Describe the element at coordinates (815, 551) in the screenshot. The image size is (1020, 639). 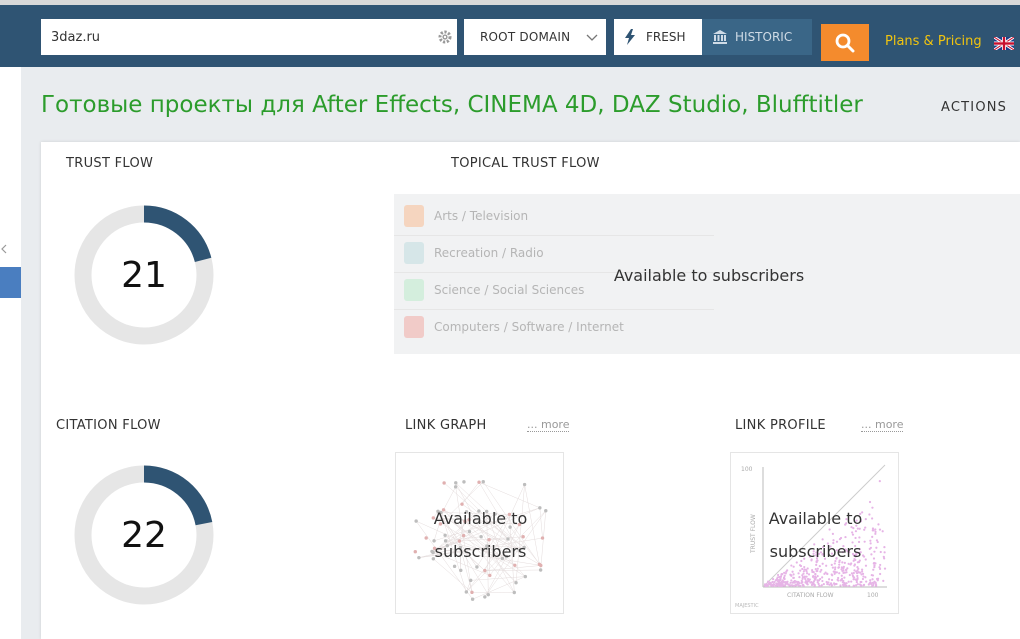
I see `overlay-line: subscribers` at that location.